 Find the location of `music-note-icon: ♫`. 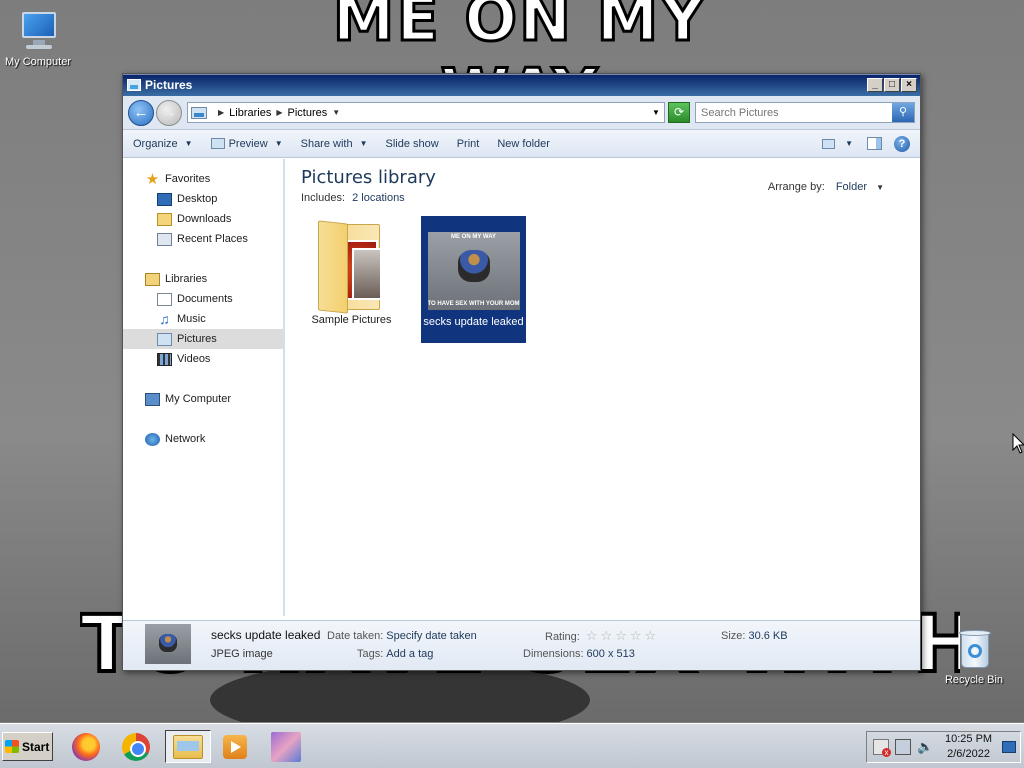

music-note-icon: ♫ is located at coordinates (164, 318).